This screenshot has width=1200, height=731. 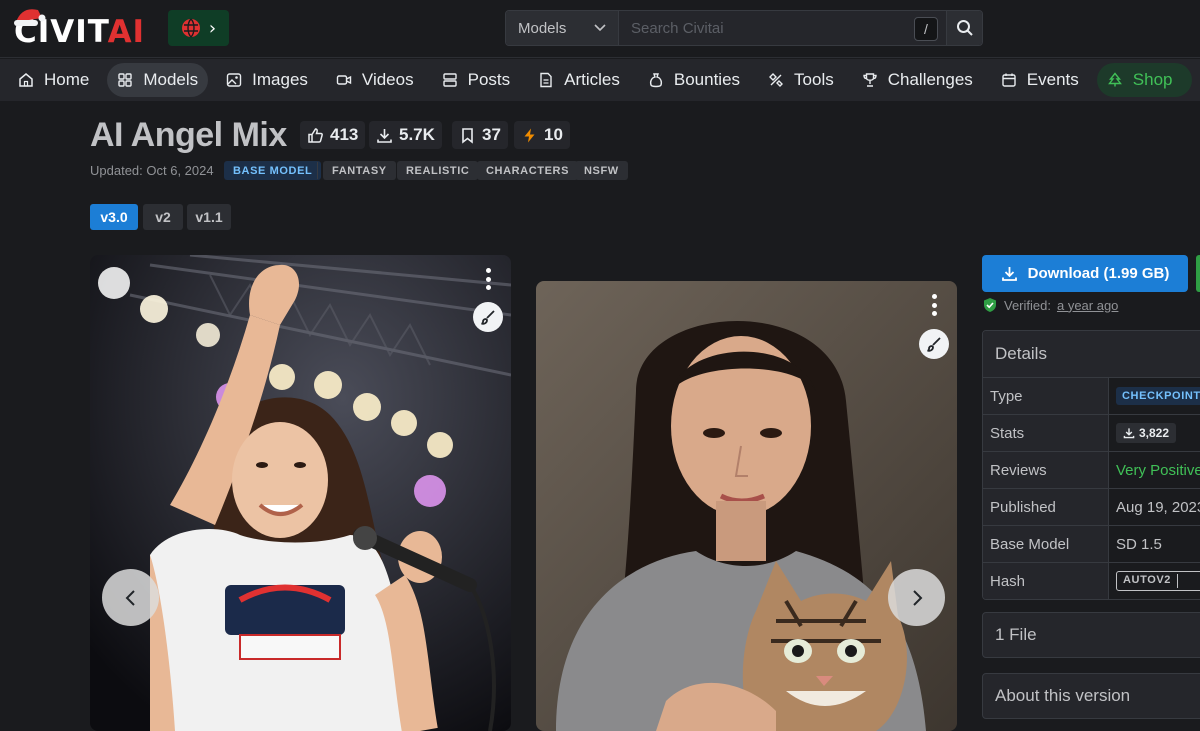 I want to click on thumbs-up-icon, so click(x=315, y=135).